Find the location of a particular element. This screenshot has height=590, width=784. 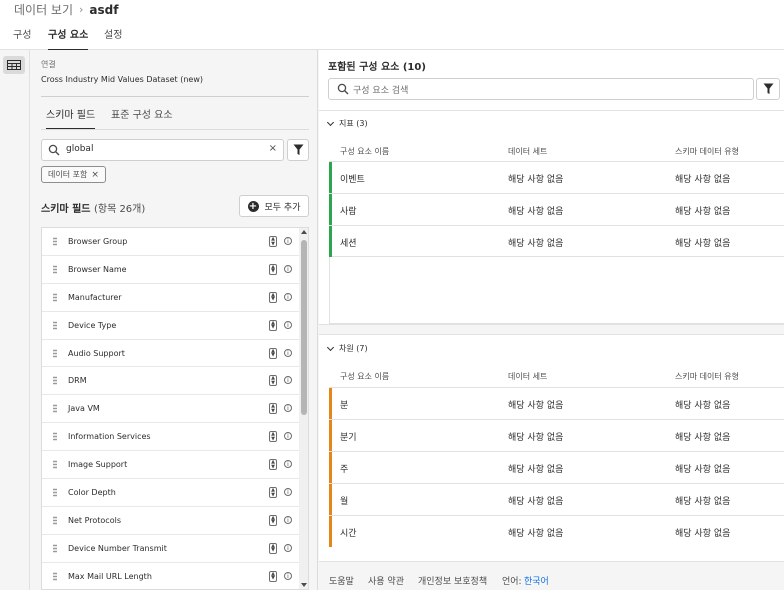

list-item: Net Protocols ▲ ▼ i is located at coordinates (175, 521).